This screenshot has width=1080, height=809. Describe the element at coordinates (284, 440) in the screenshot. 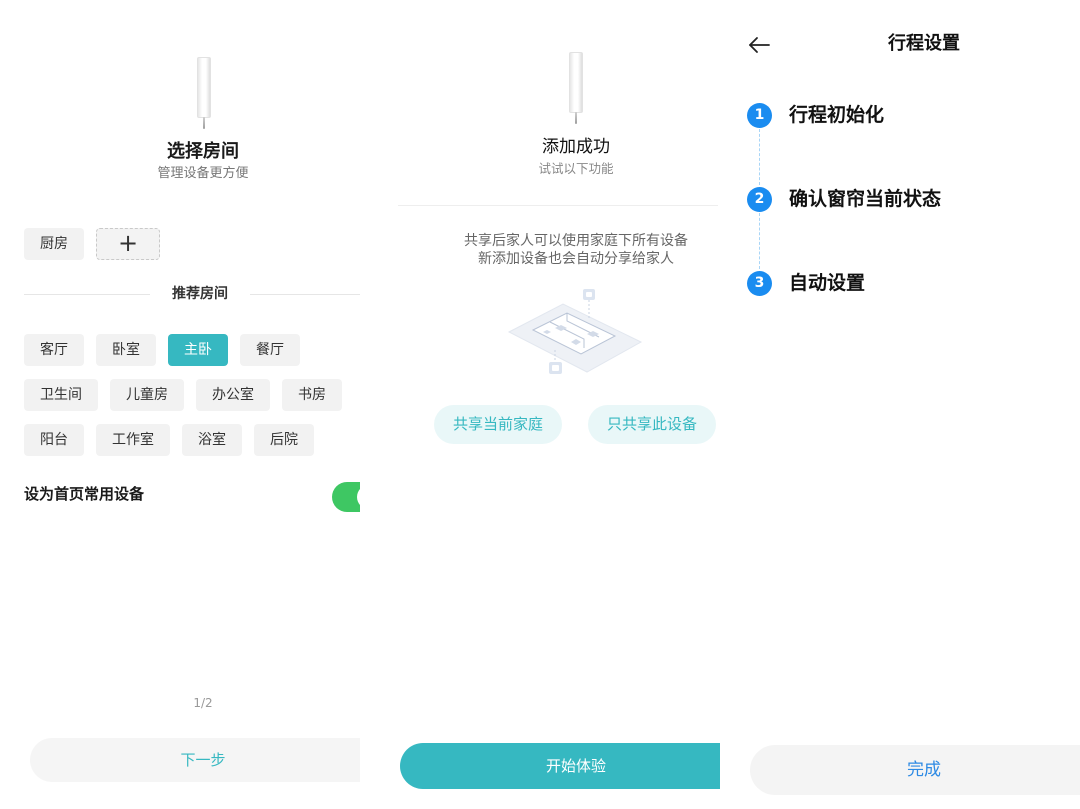

I see `recommended-room-chip: 后院` at that location.